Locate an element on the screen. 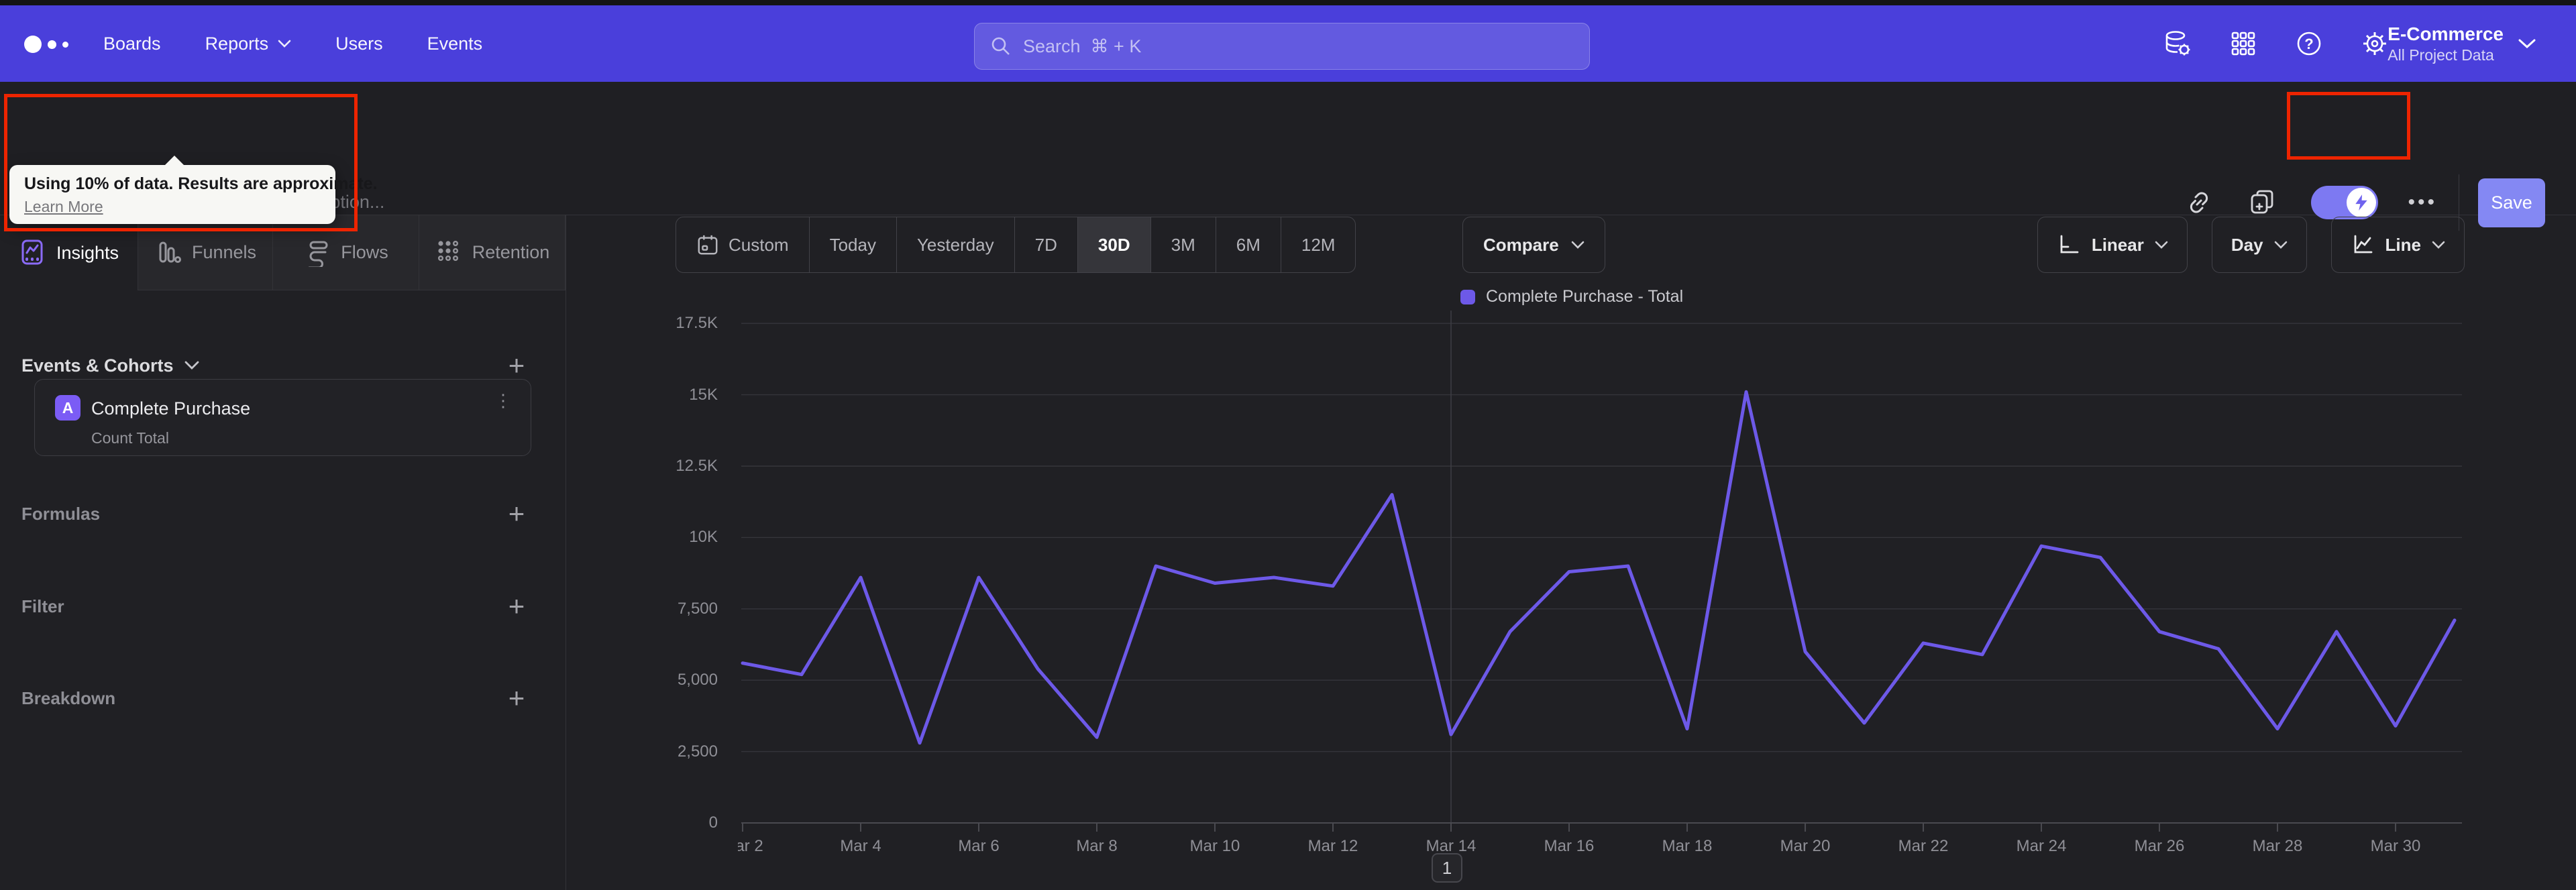 Image resolution: width=2576 pixels, height=890 pixels. nav-item-events: Events is located at coordinates (455, 44).